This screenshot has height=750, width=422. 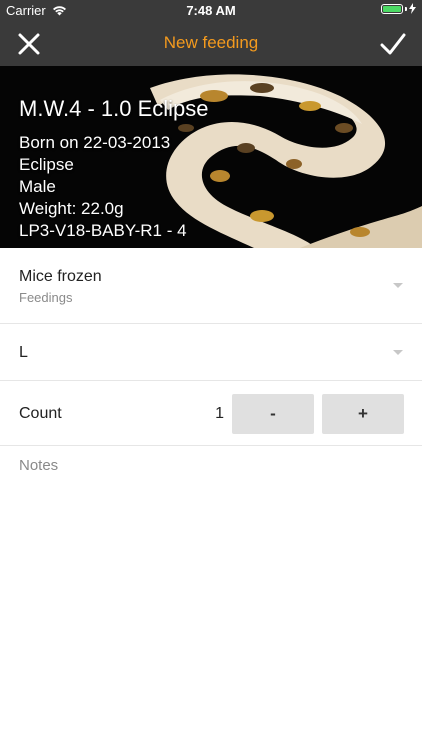 I want to click on battery-fill, so click(x=392, y=8).